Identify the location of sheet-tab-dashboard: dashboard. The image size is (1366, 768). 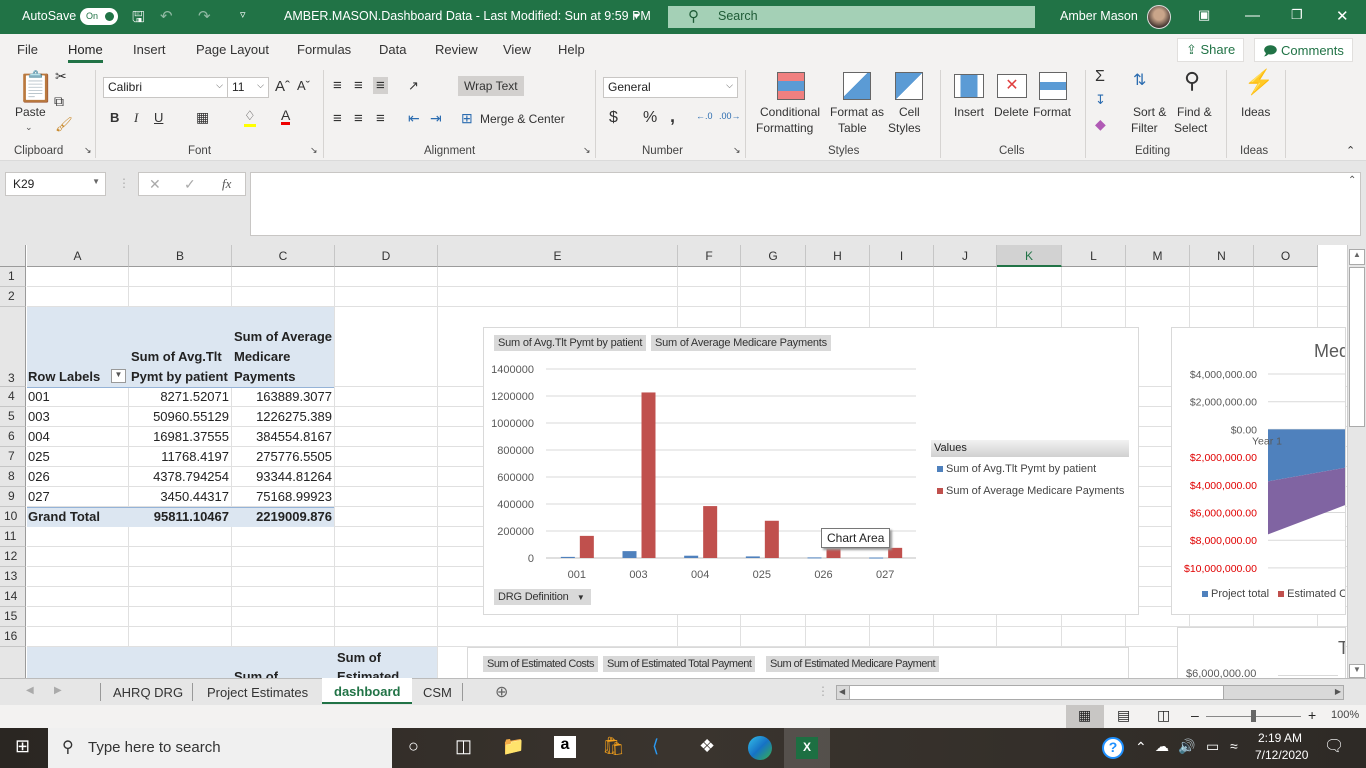
(367, 691).